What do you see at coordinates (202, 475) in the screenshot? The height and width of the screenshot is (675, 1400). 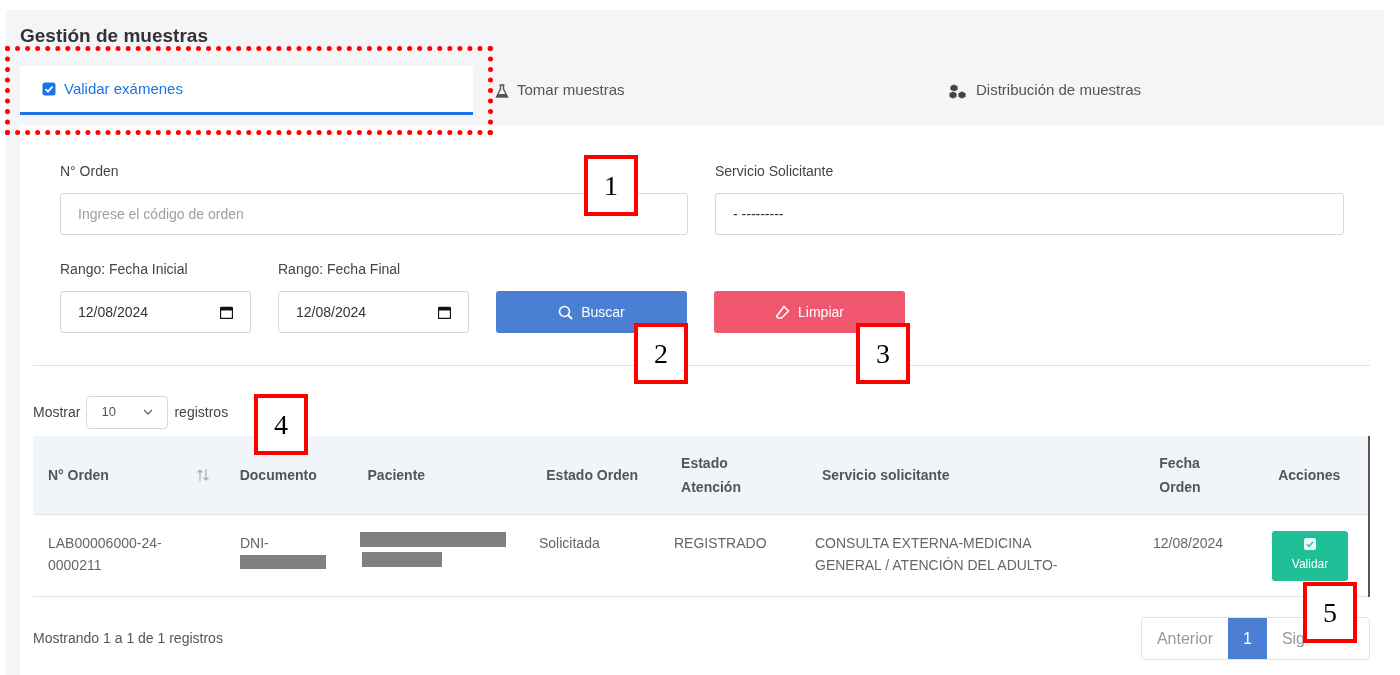 I see `sort-icon` at bounding box center [202, 475].